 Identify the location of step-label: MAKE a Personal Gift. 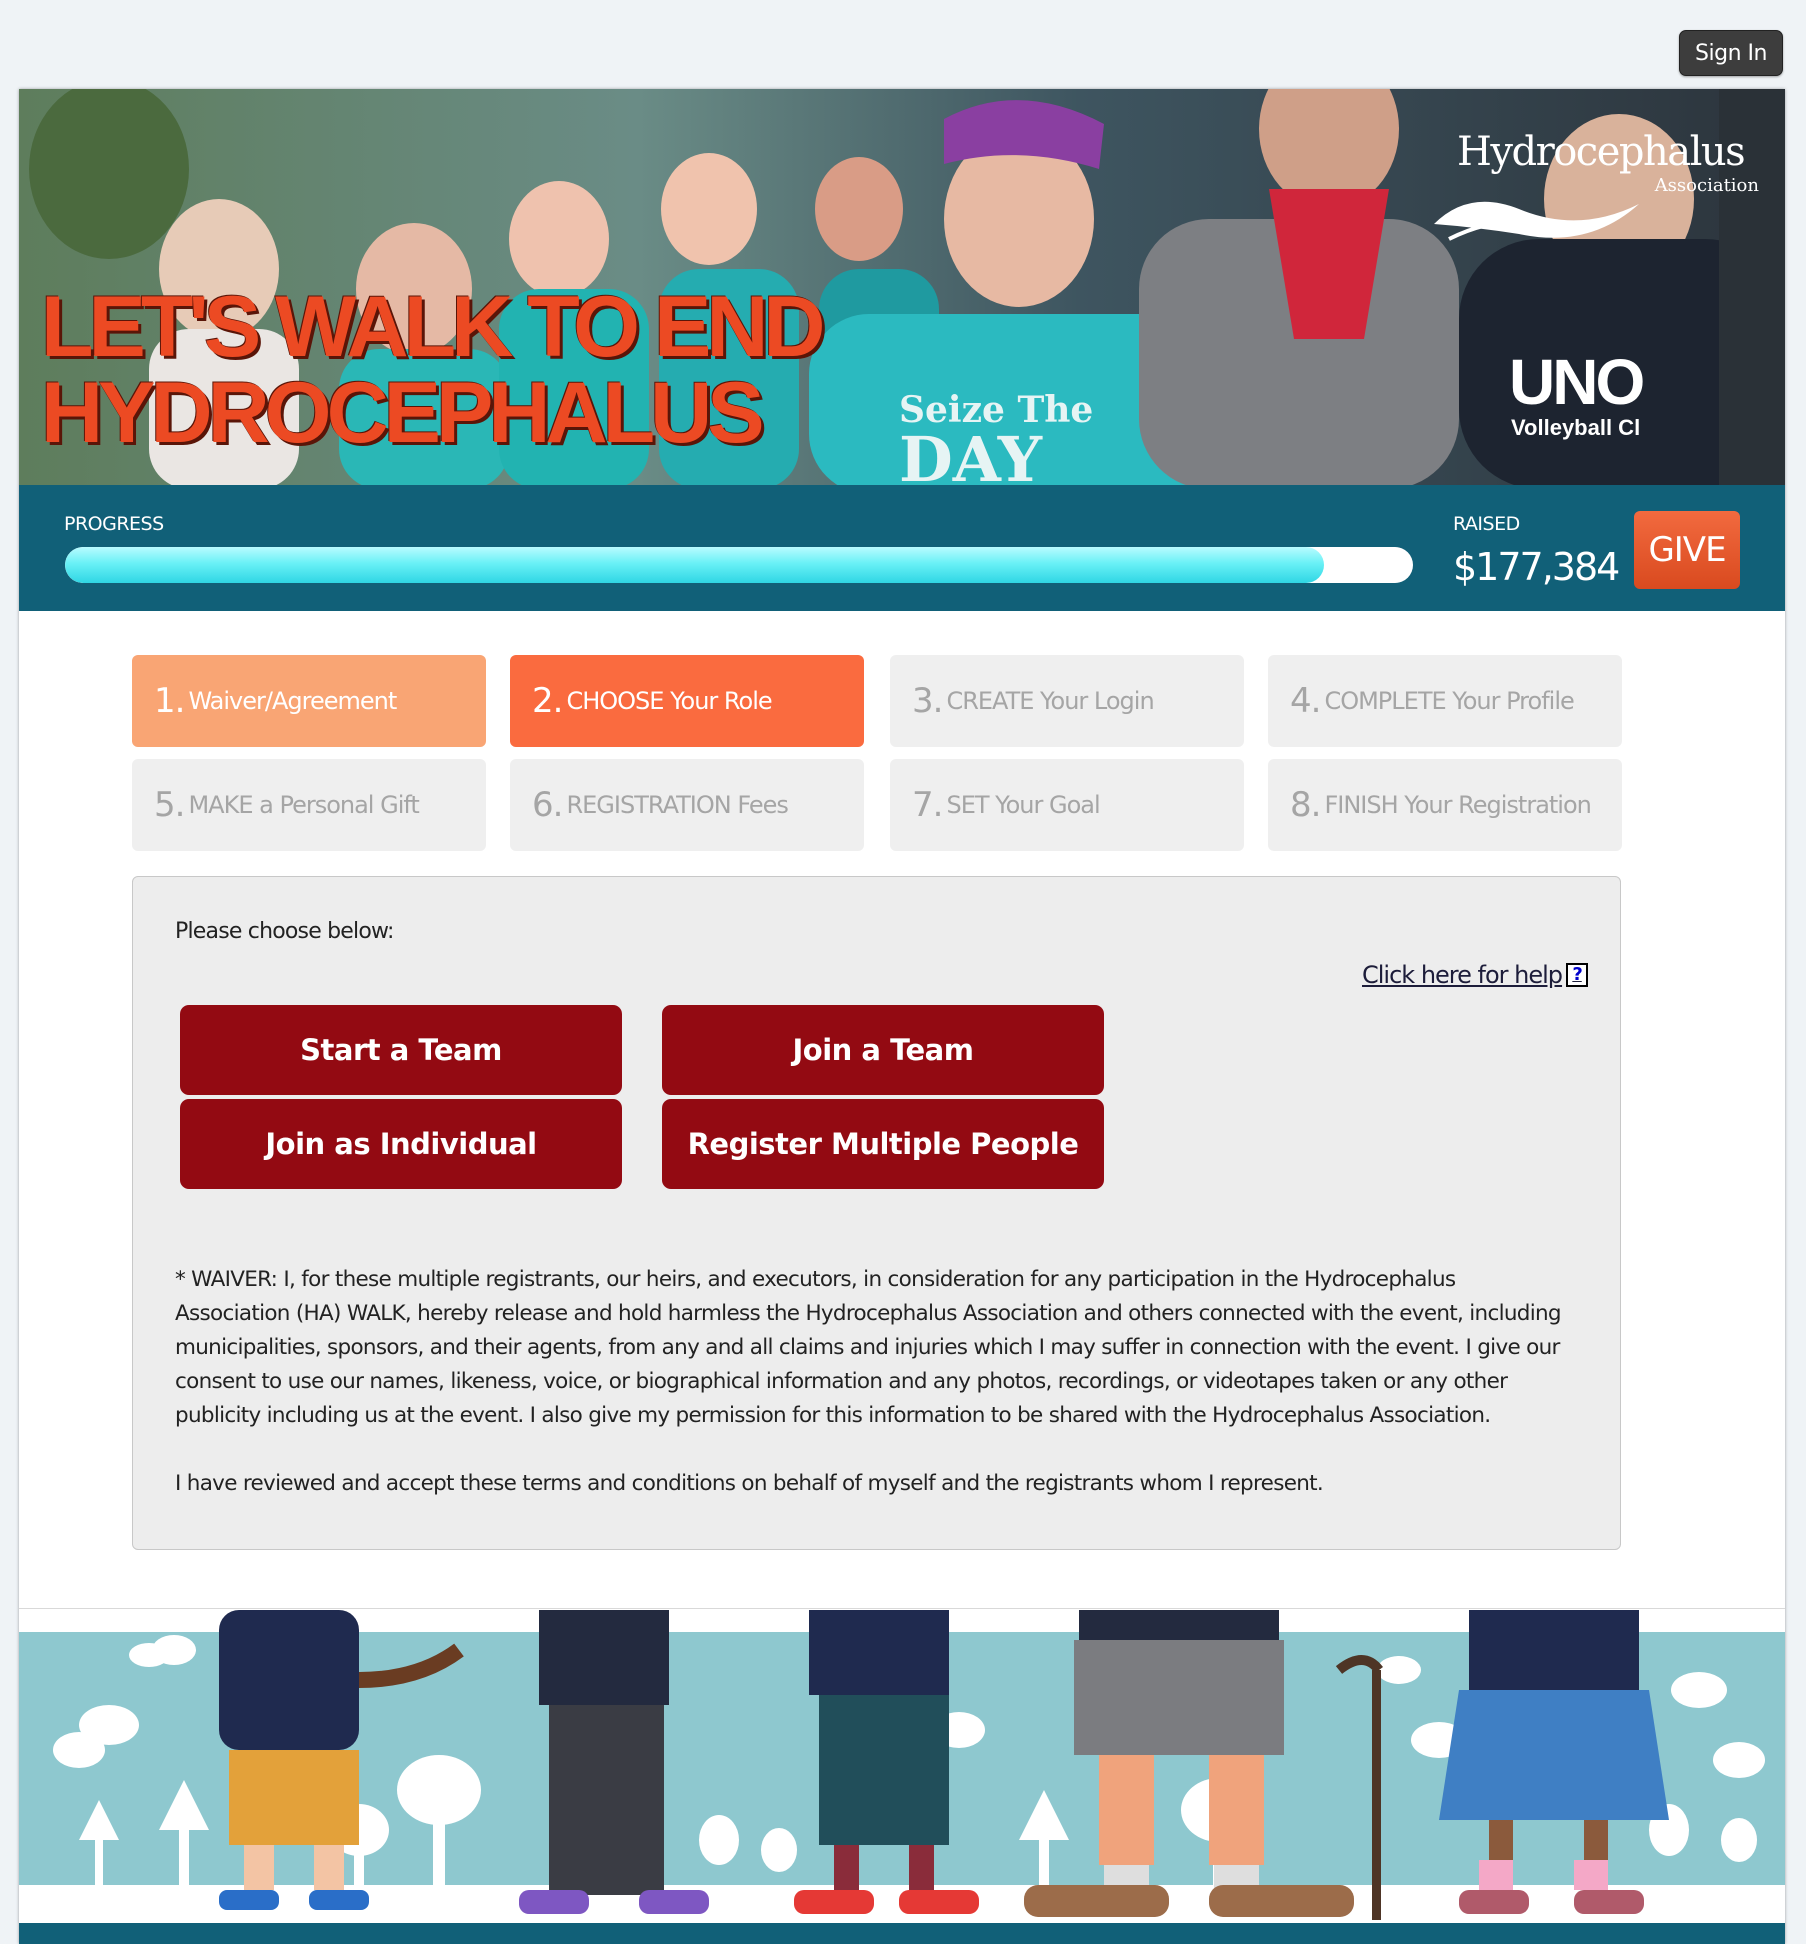
(303, 805).